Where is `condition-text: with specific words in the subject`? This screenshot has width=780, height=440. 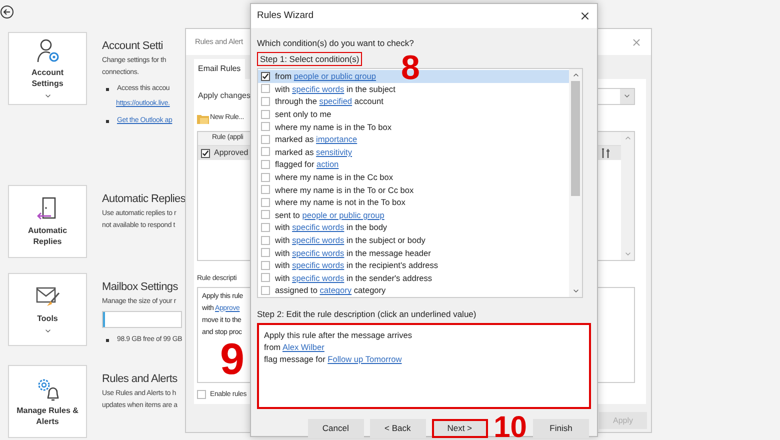 condition-text: with specific words in the subject is located at coordinates (335, 88).